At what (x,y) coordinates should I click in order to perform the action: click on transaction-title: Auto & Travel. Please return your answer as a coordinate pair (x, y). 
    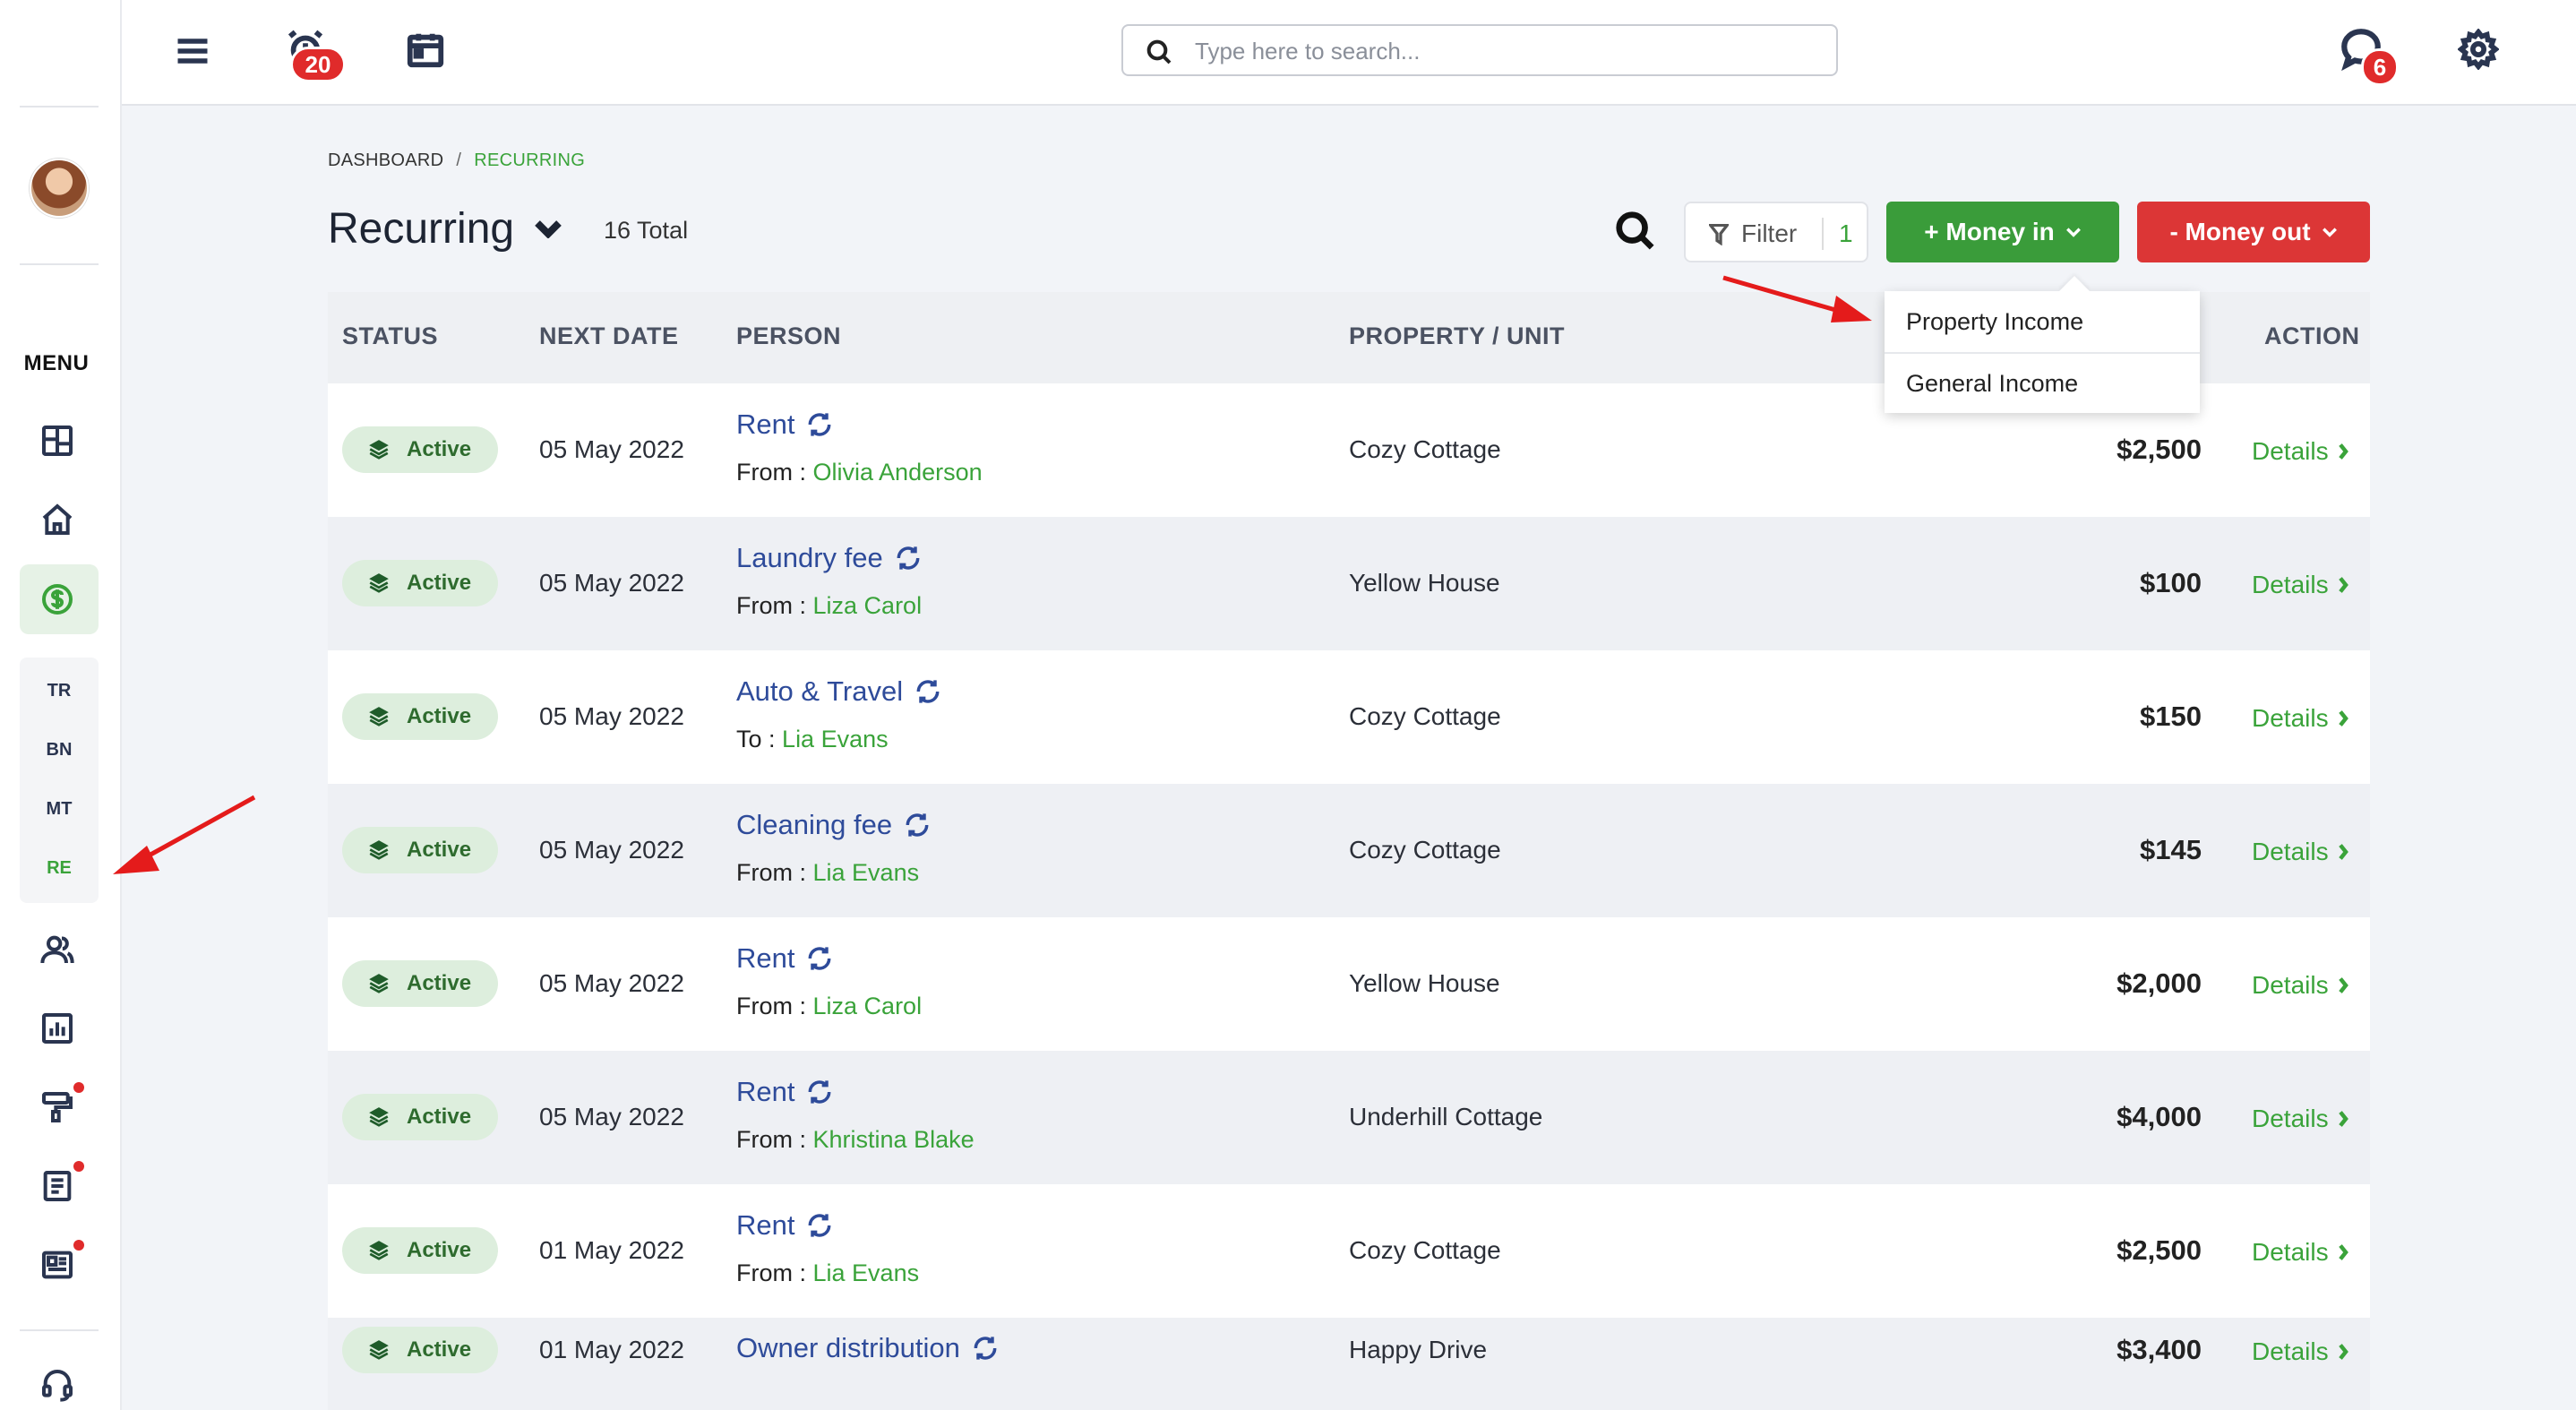
    Looking at the image, I should click on (839, 691).